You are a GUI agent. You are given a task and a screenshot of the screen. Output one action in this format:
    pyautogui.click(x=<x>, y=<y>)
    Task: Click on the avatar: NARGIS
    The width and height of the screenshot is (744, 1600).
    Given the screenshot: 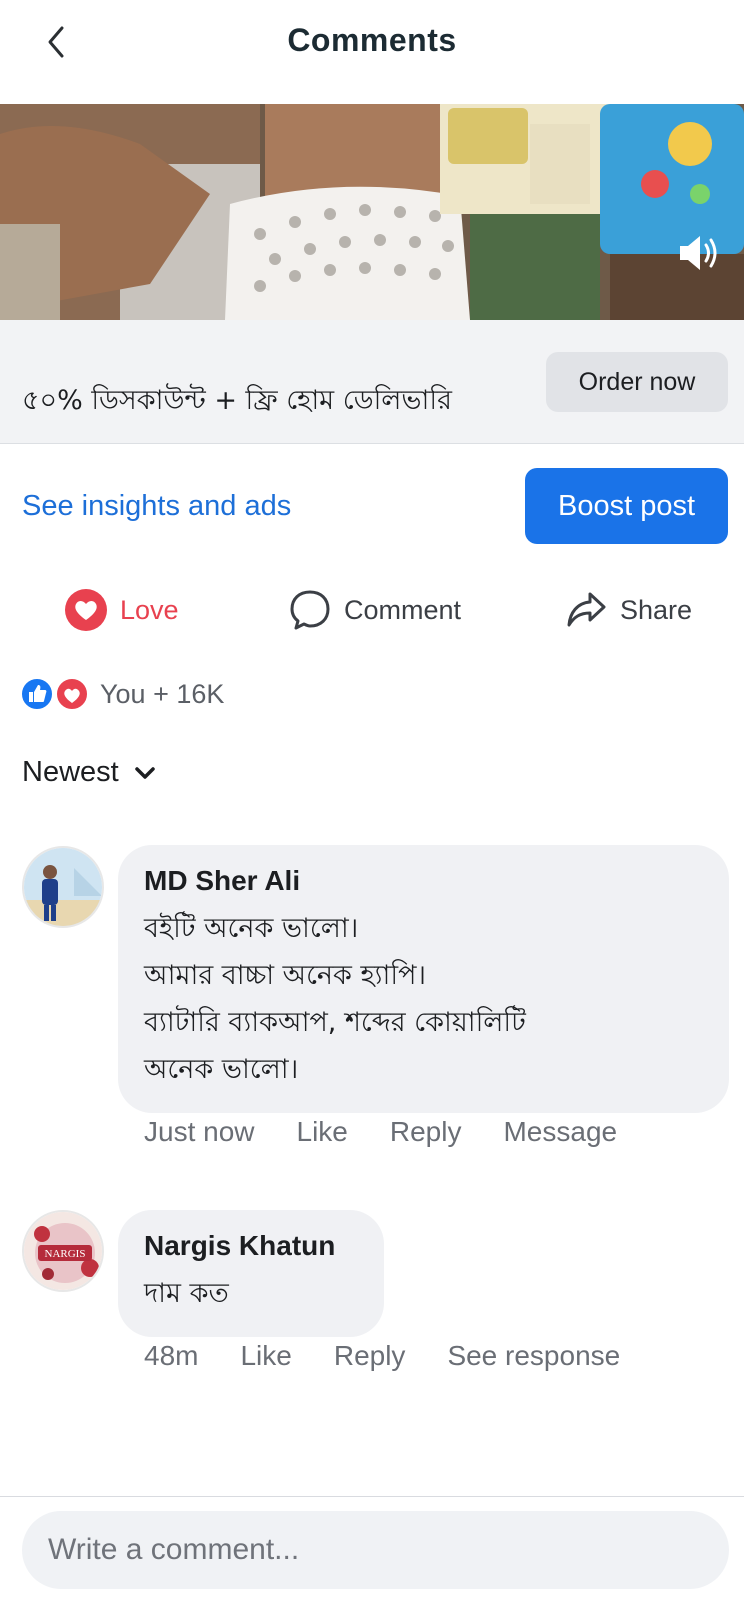 What is the action you would take?
    pyautogui.click(x=63, y=1251)
    